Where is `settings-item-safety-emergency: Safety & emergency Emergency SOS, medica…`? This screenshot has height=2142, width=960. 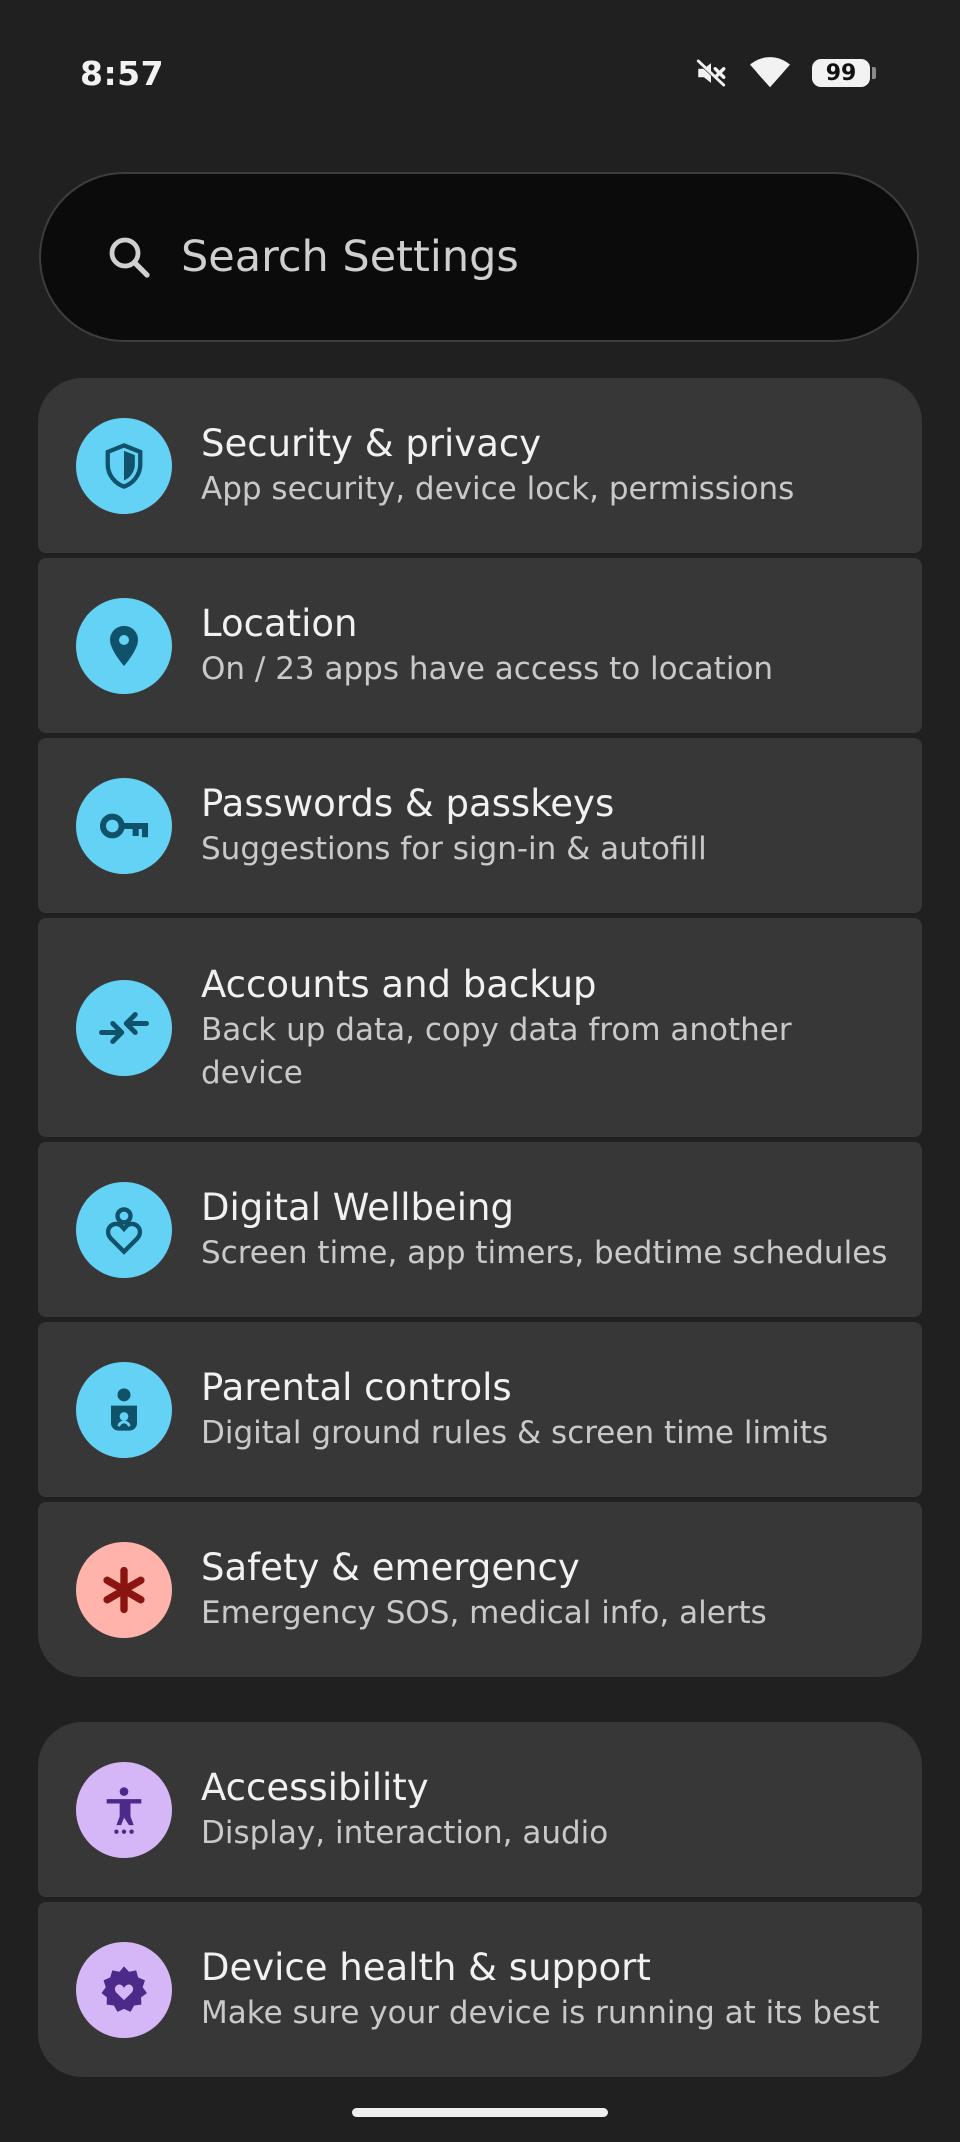 settings-item-safety-emergency: Safety & emergency Emergency SOS, medica… is located at coordinates (480, 1589).